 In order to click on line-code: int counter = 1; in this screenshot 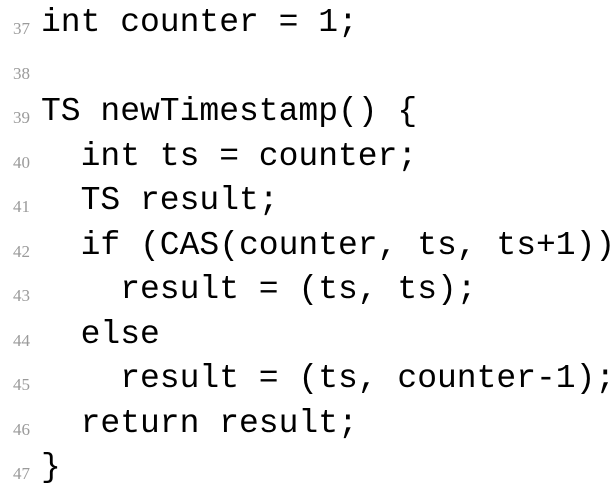, I will do `click(199, 22)`.